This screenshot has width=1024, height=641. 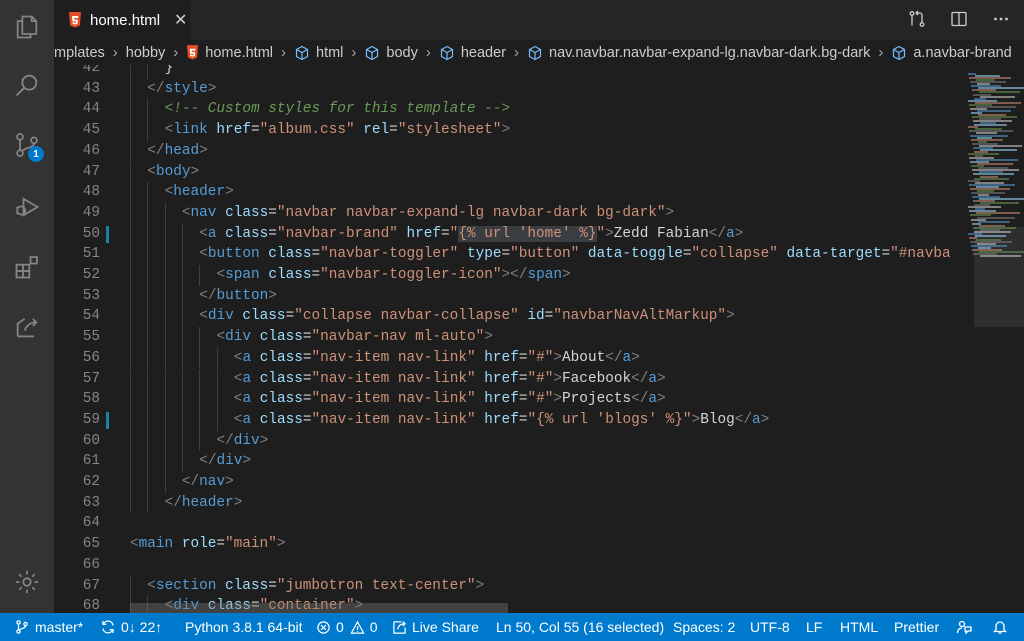 I want to click on problems-status: 0 0, so click(x=347, y=627).